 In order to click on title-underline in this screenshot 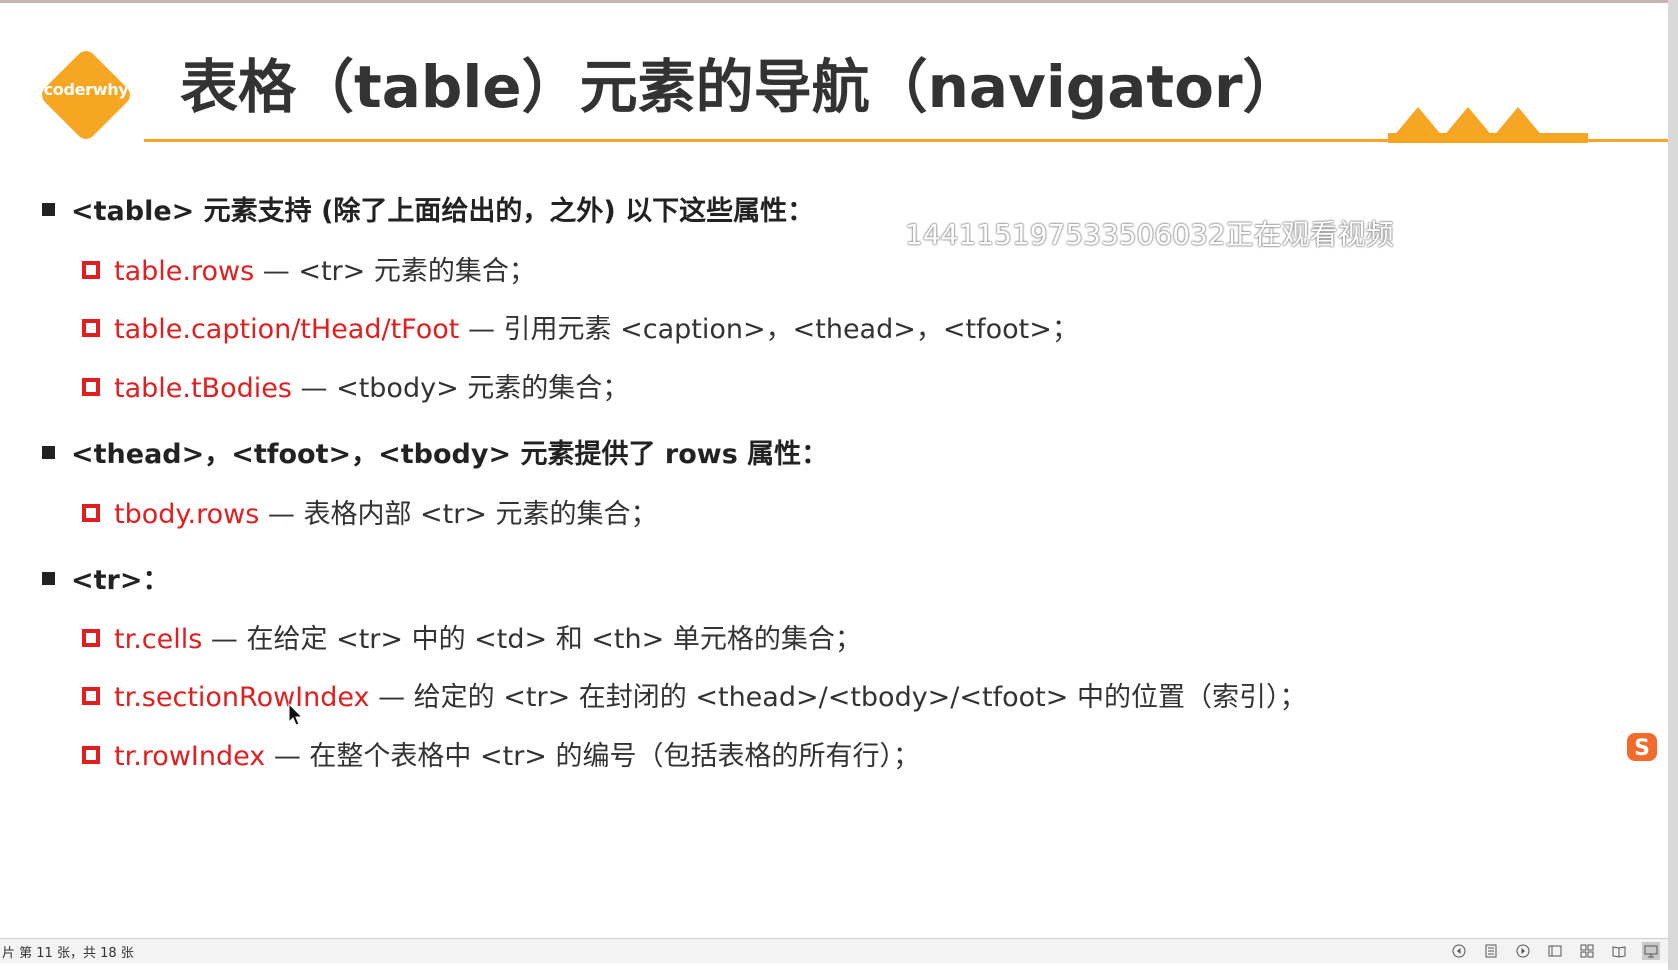, I will do `click(906, 140)`.